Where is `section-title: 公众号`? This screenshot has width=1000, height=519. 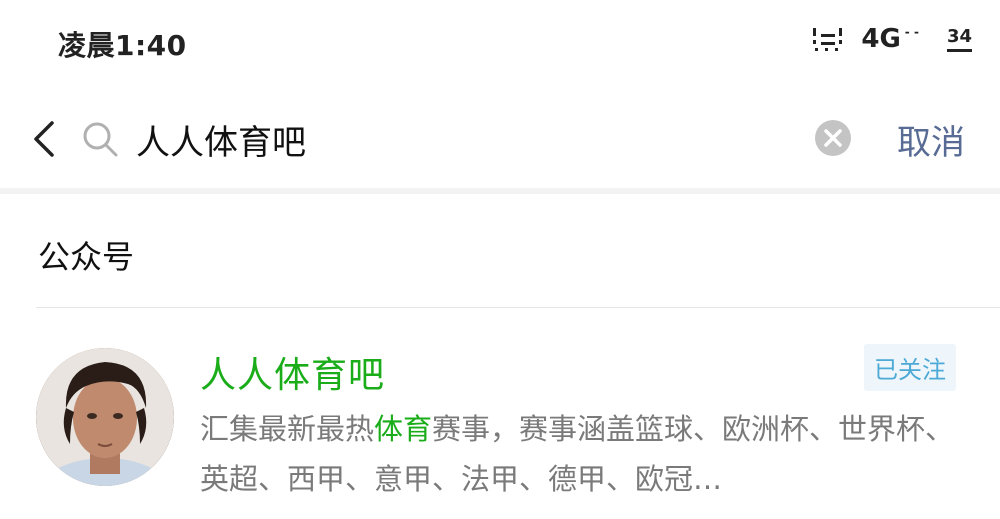
section-title: 公众号 is located at coordinates (86, 257).